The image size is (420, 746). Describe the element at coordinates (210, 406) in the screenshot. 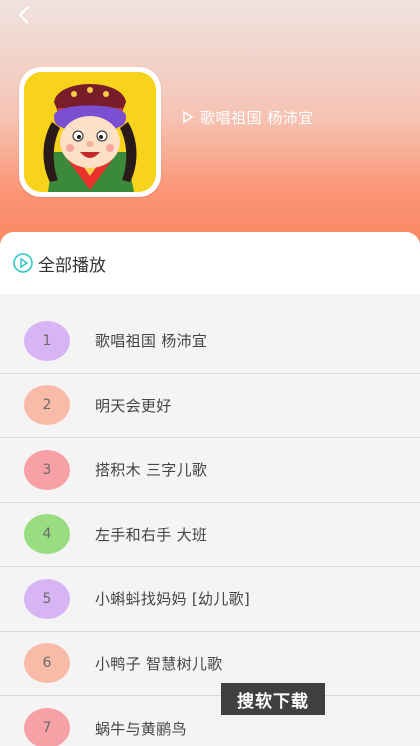

I see `track-row: 2 明天会更好` at that location.